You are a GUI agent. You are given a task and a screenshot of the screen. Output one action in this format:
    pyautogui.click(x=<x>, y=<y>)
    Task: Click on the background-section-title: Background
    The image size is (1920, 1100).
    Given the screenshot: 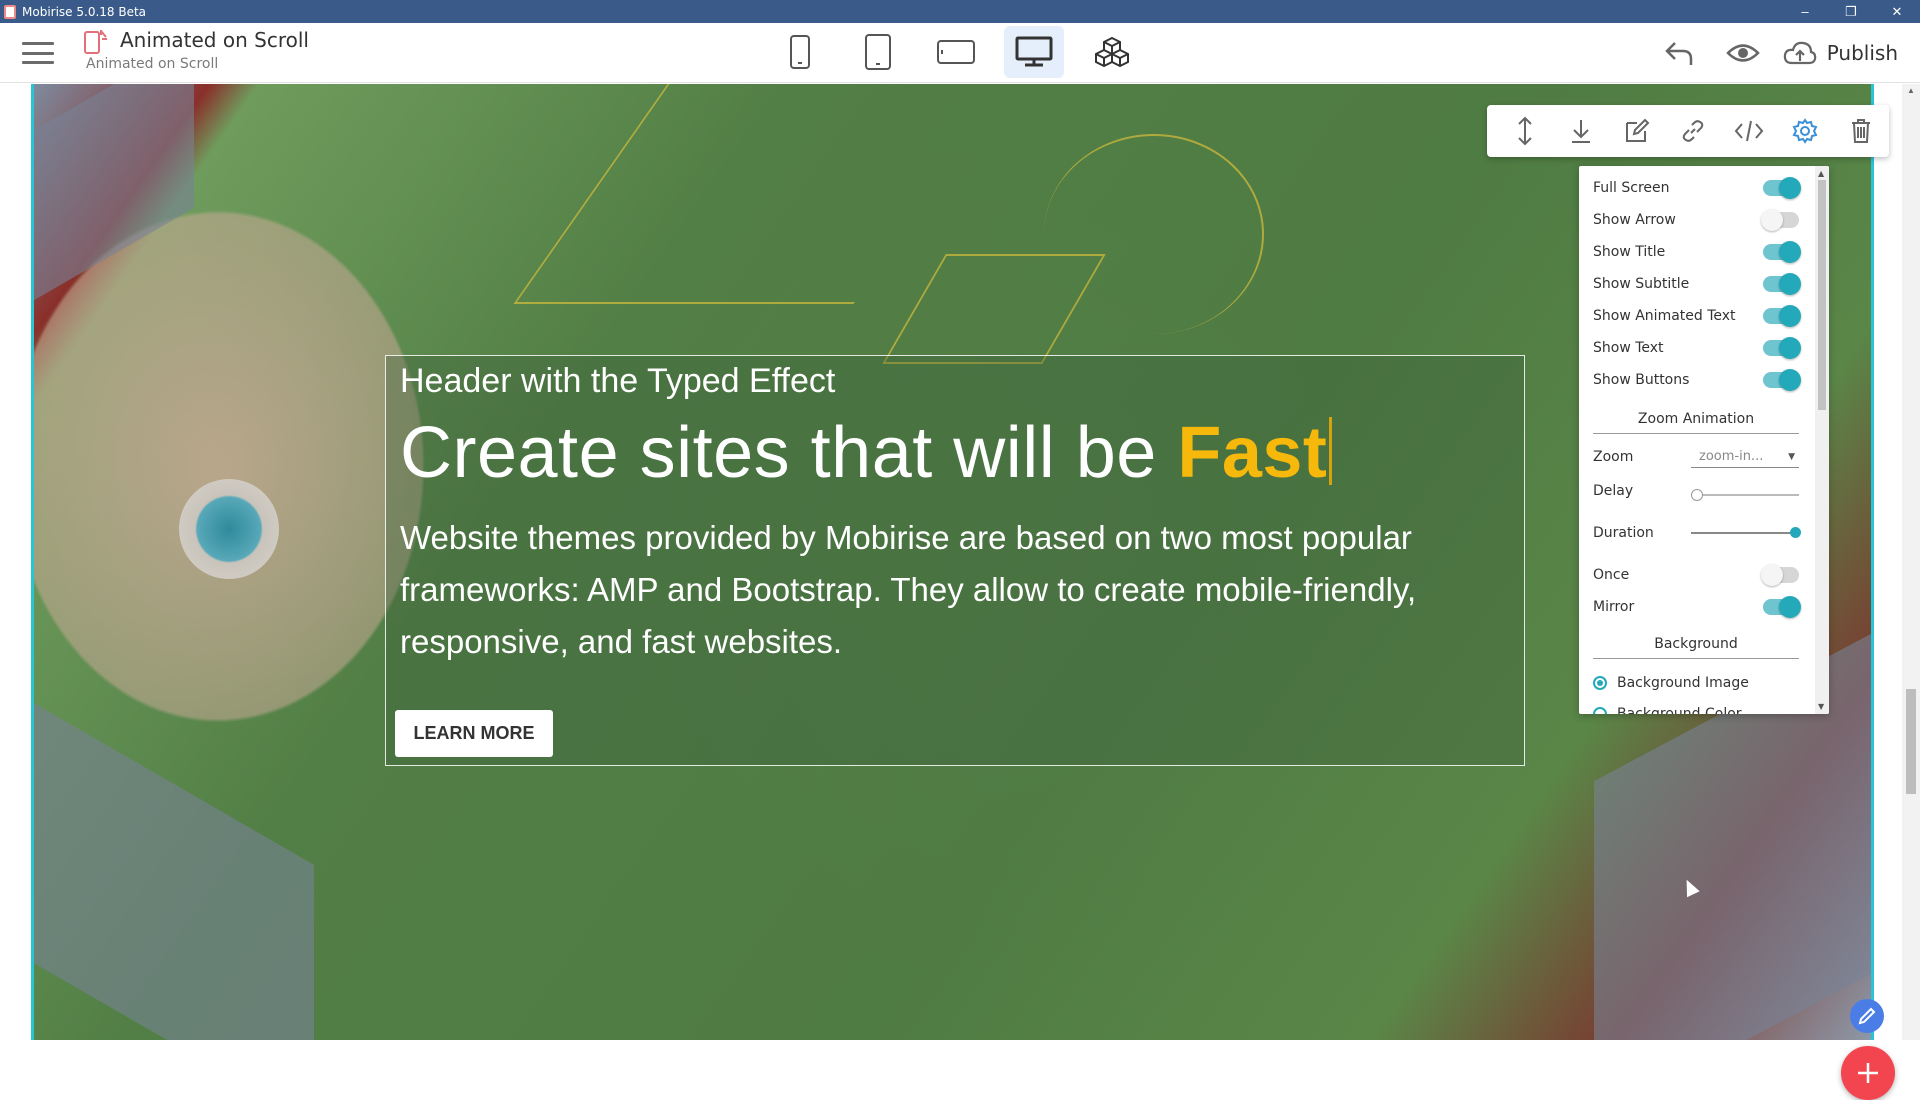 What is the action you would take?
    pyautogui.click(x=1696, y=647)
    